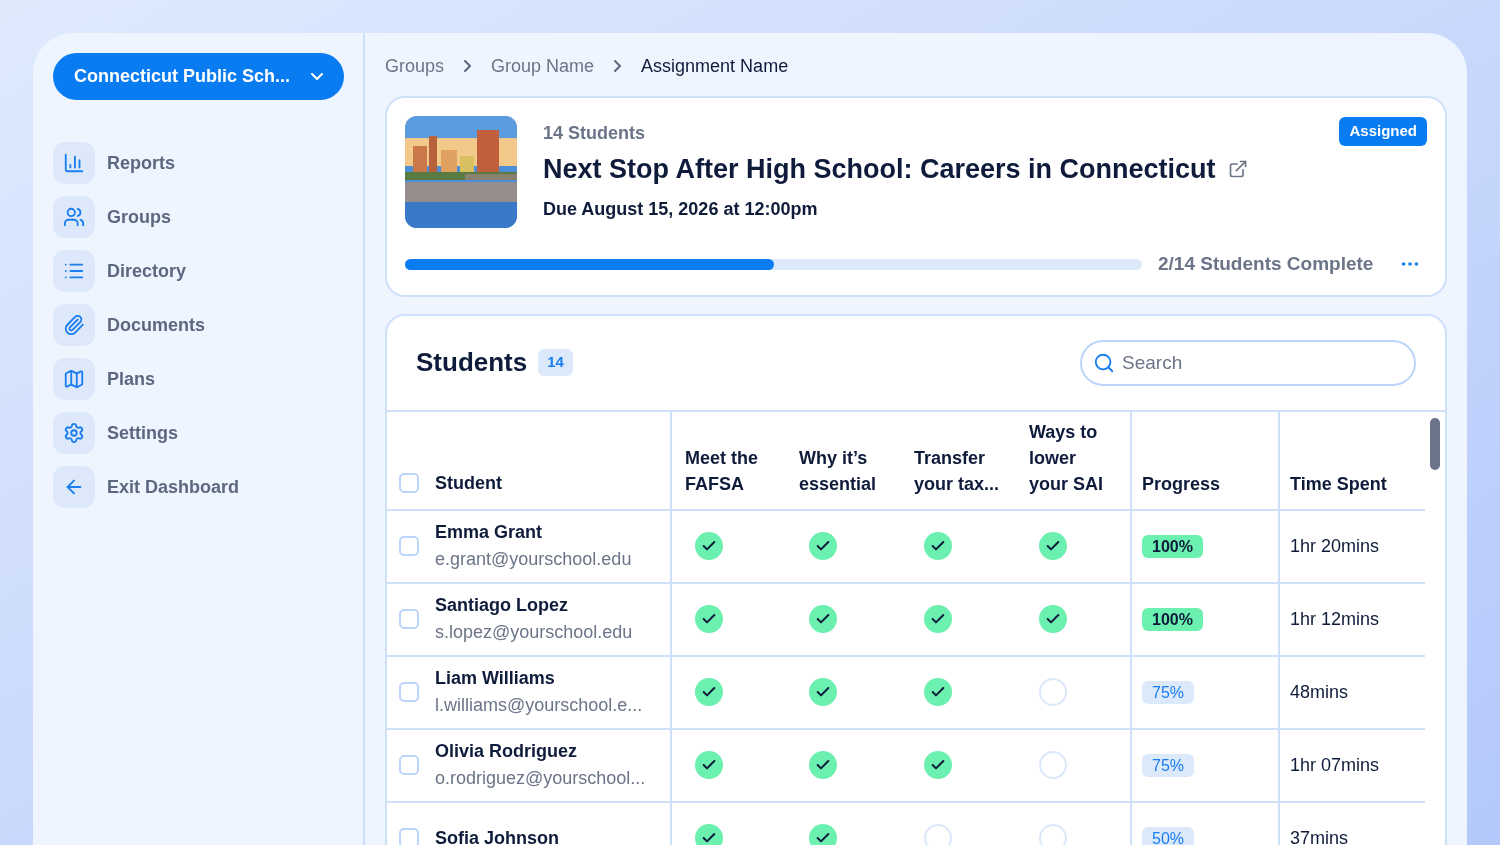  I want to click on nav-link: Groups, so click(139, 217).